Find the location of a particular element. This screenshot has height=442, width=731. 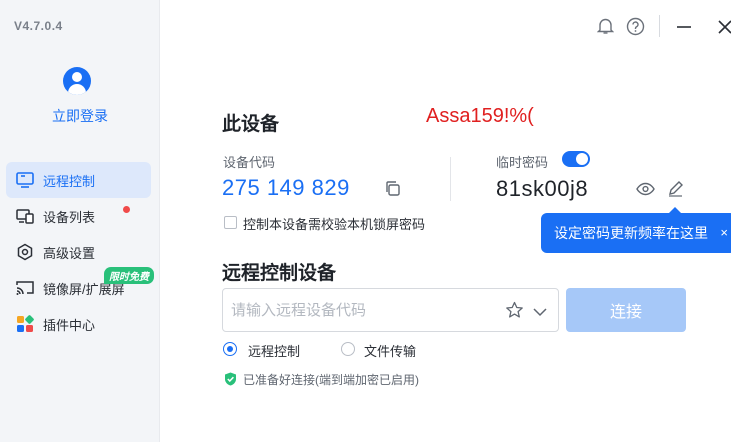

sidebar-item-label: 插件中心 is located at coordinates (69, 325).